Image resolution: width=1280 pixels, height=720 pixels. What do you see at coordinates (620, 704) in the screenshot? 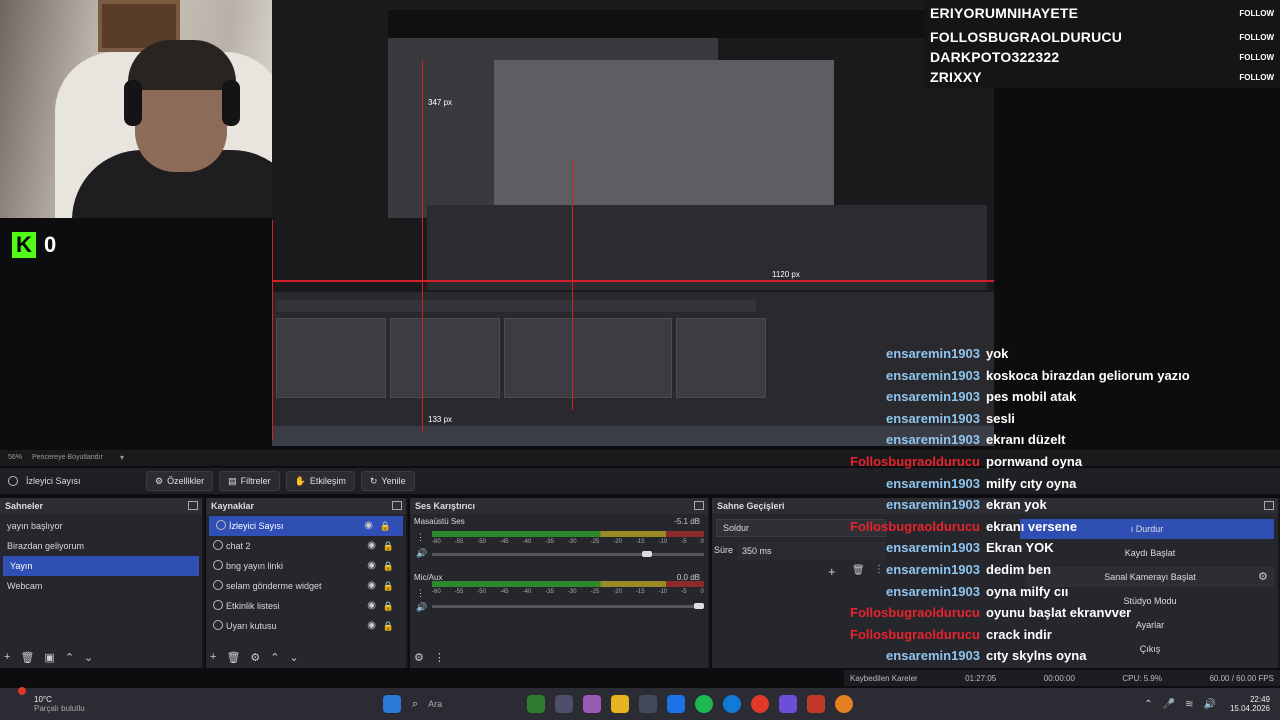
I see `folder-icon` at bounding box center [620, 704].